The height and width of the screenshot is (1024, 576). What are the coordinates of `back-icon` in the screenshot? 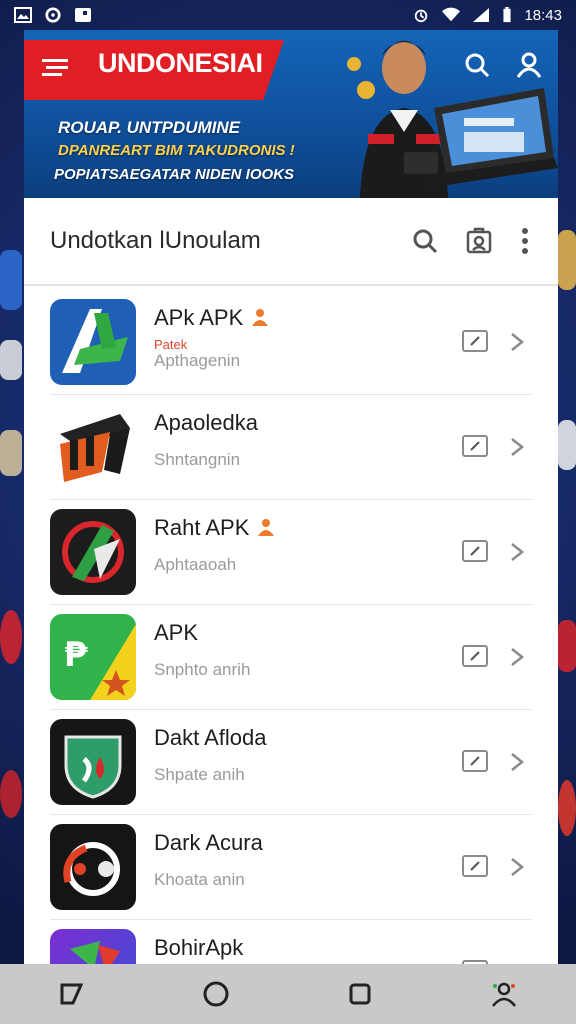 It's located at (72, 994).